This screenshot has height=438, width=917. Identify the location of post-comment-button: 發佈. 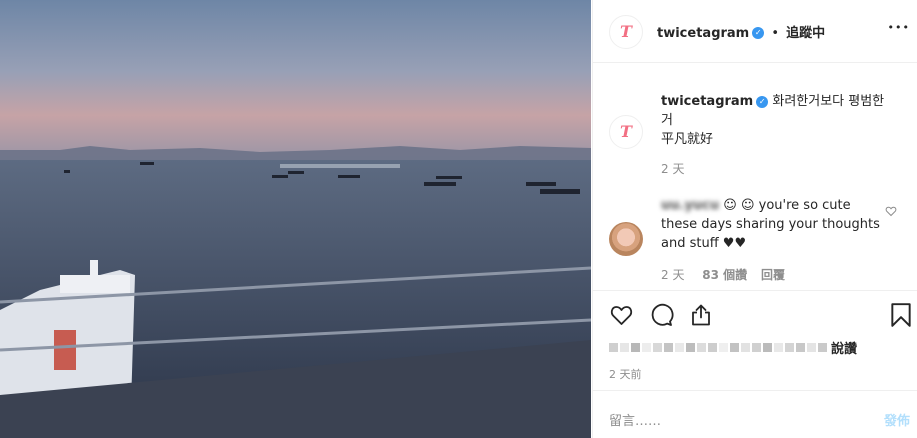
(897, 419).